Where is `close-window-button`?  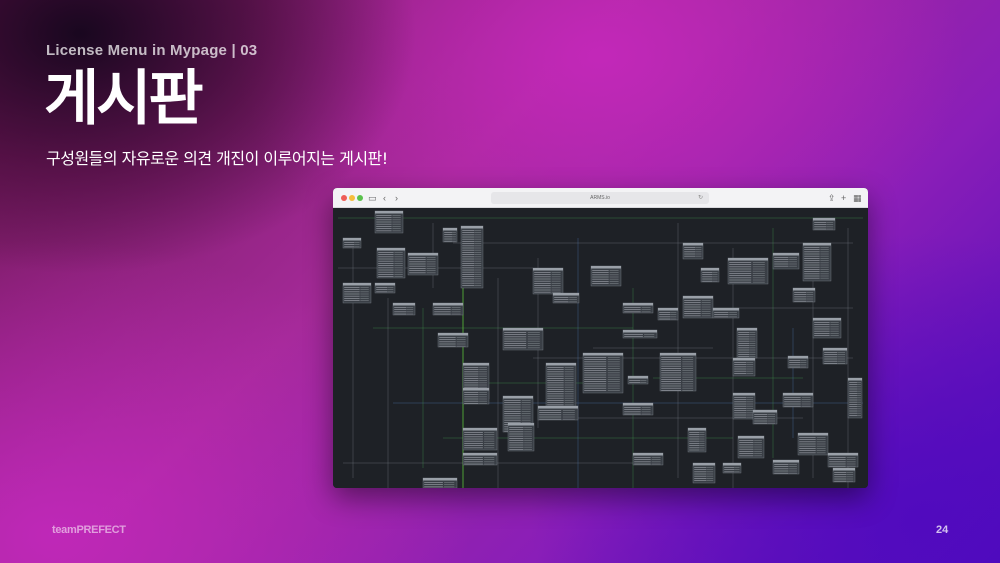
close-window-button is located at coordinates (344, 198).